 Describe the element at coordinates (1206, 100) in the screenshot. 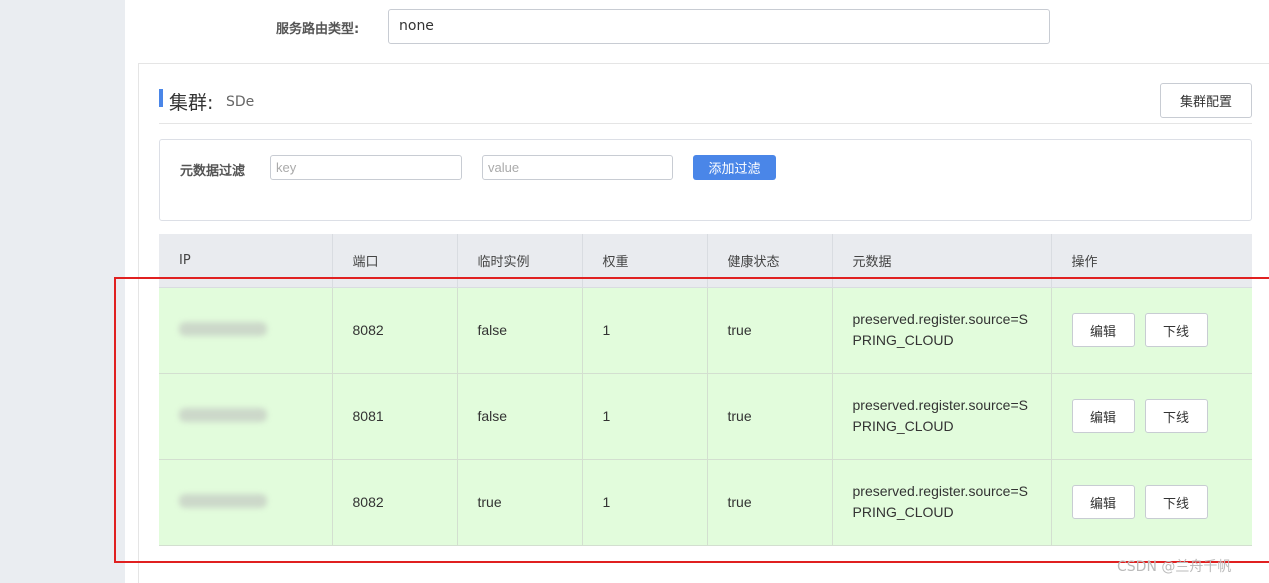

I see `cluster-config-button: 集群配置` at that location.